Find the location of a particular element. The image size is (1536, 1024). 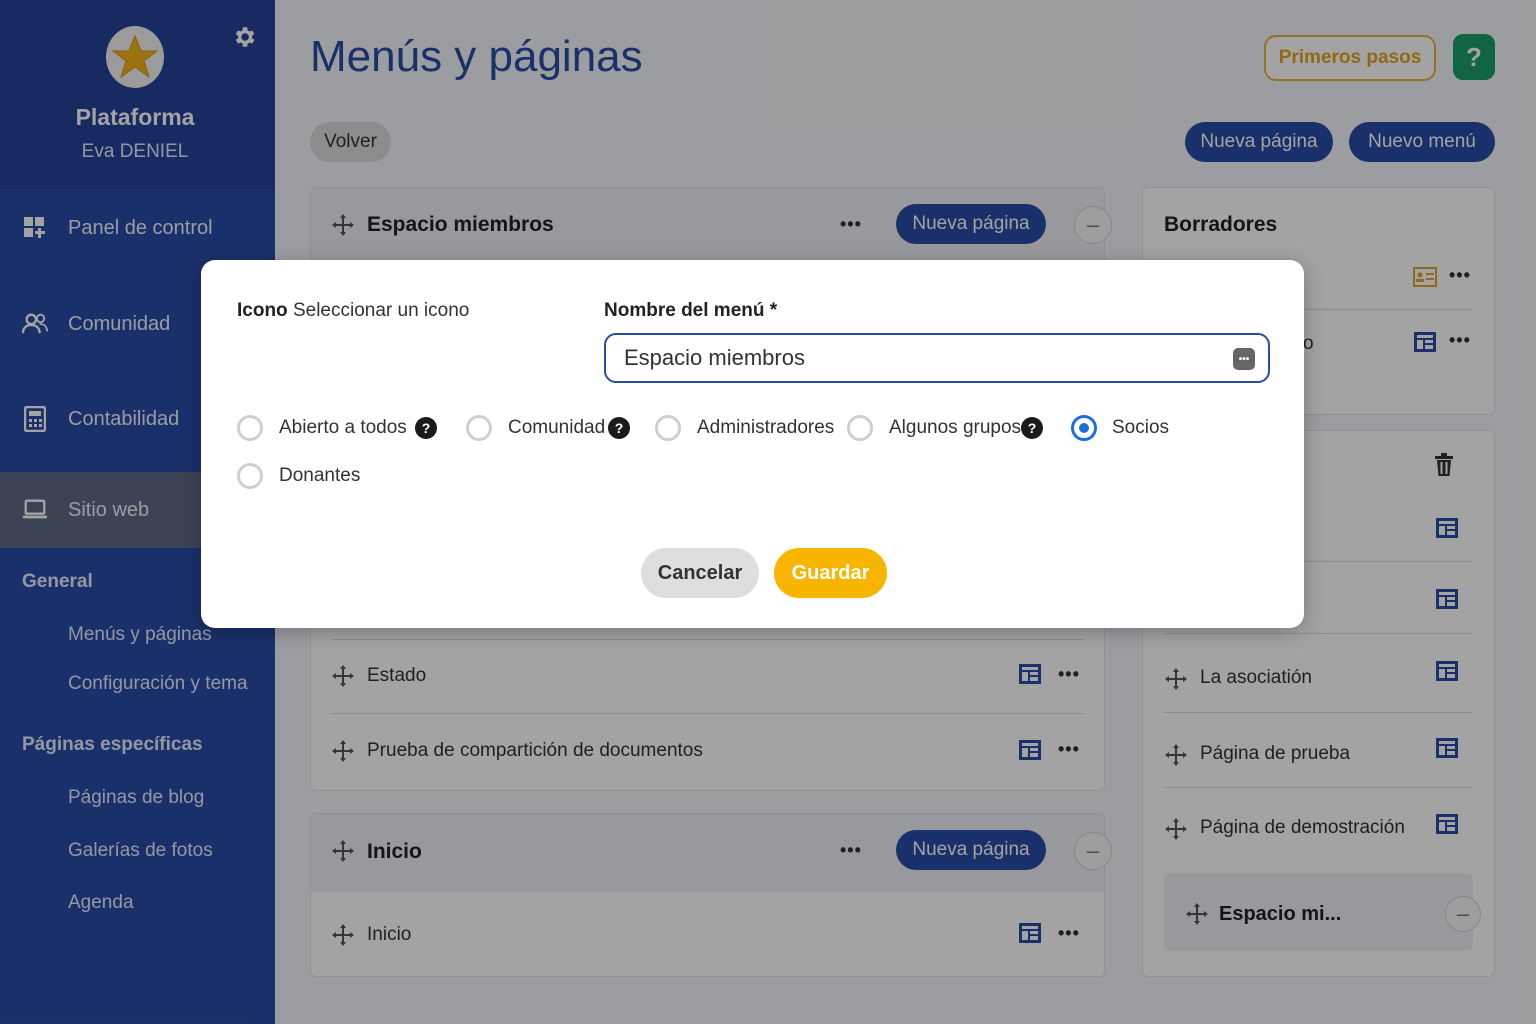

radio-label: Comunidad is located at coordinates (556, 428).